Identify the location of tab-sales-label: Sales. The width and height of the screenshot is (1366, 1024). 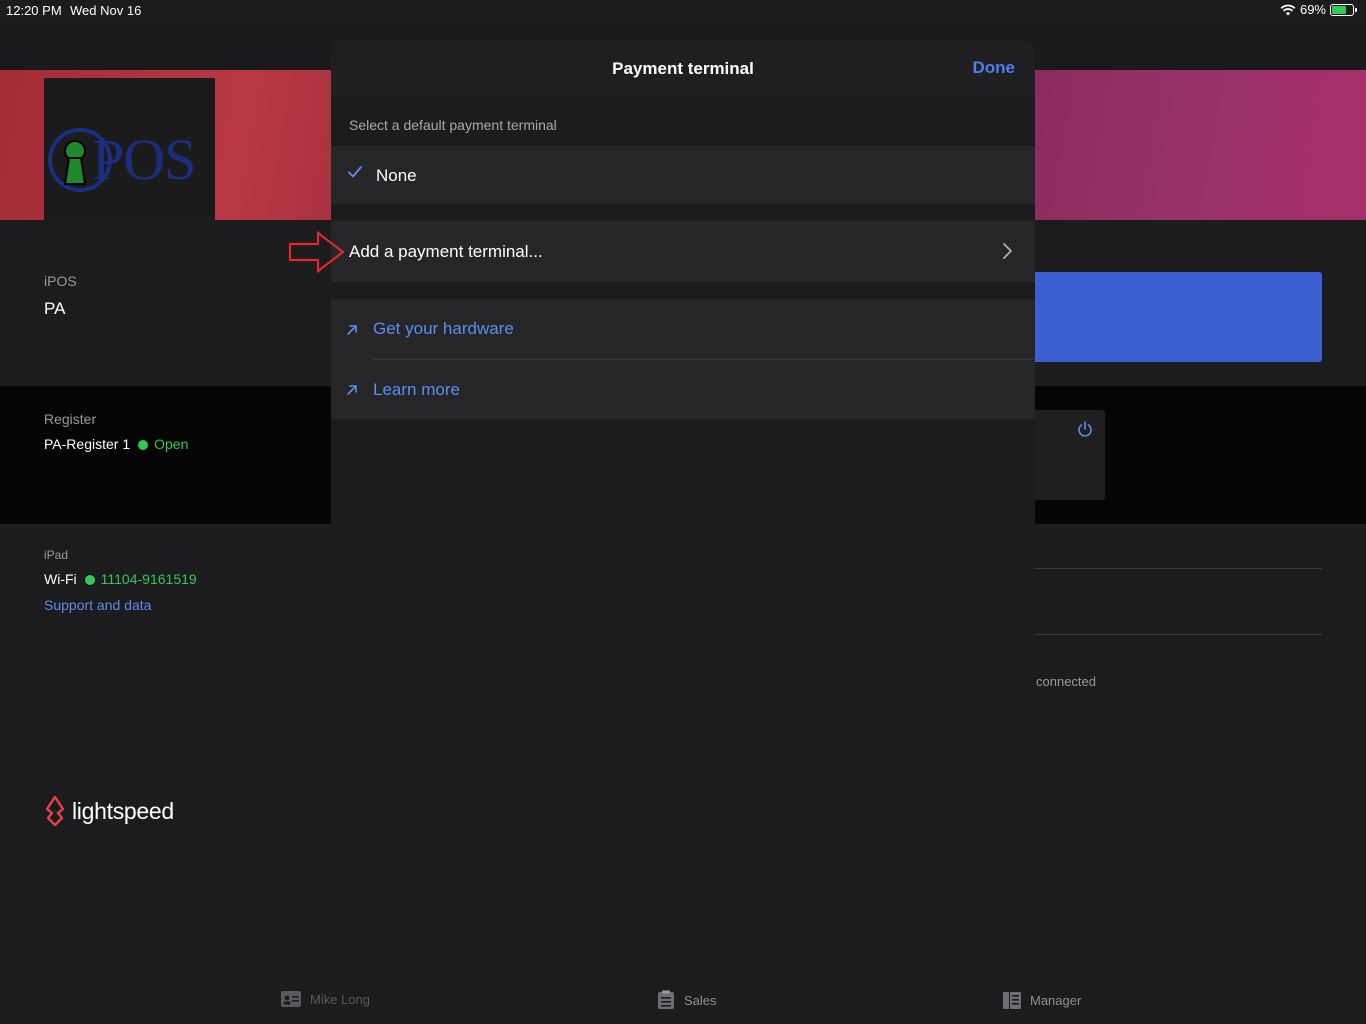
(700, 1000).